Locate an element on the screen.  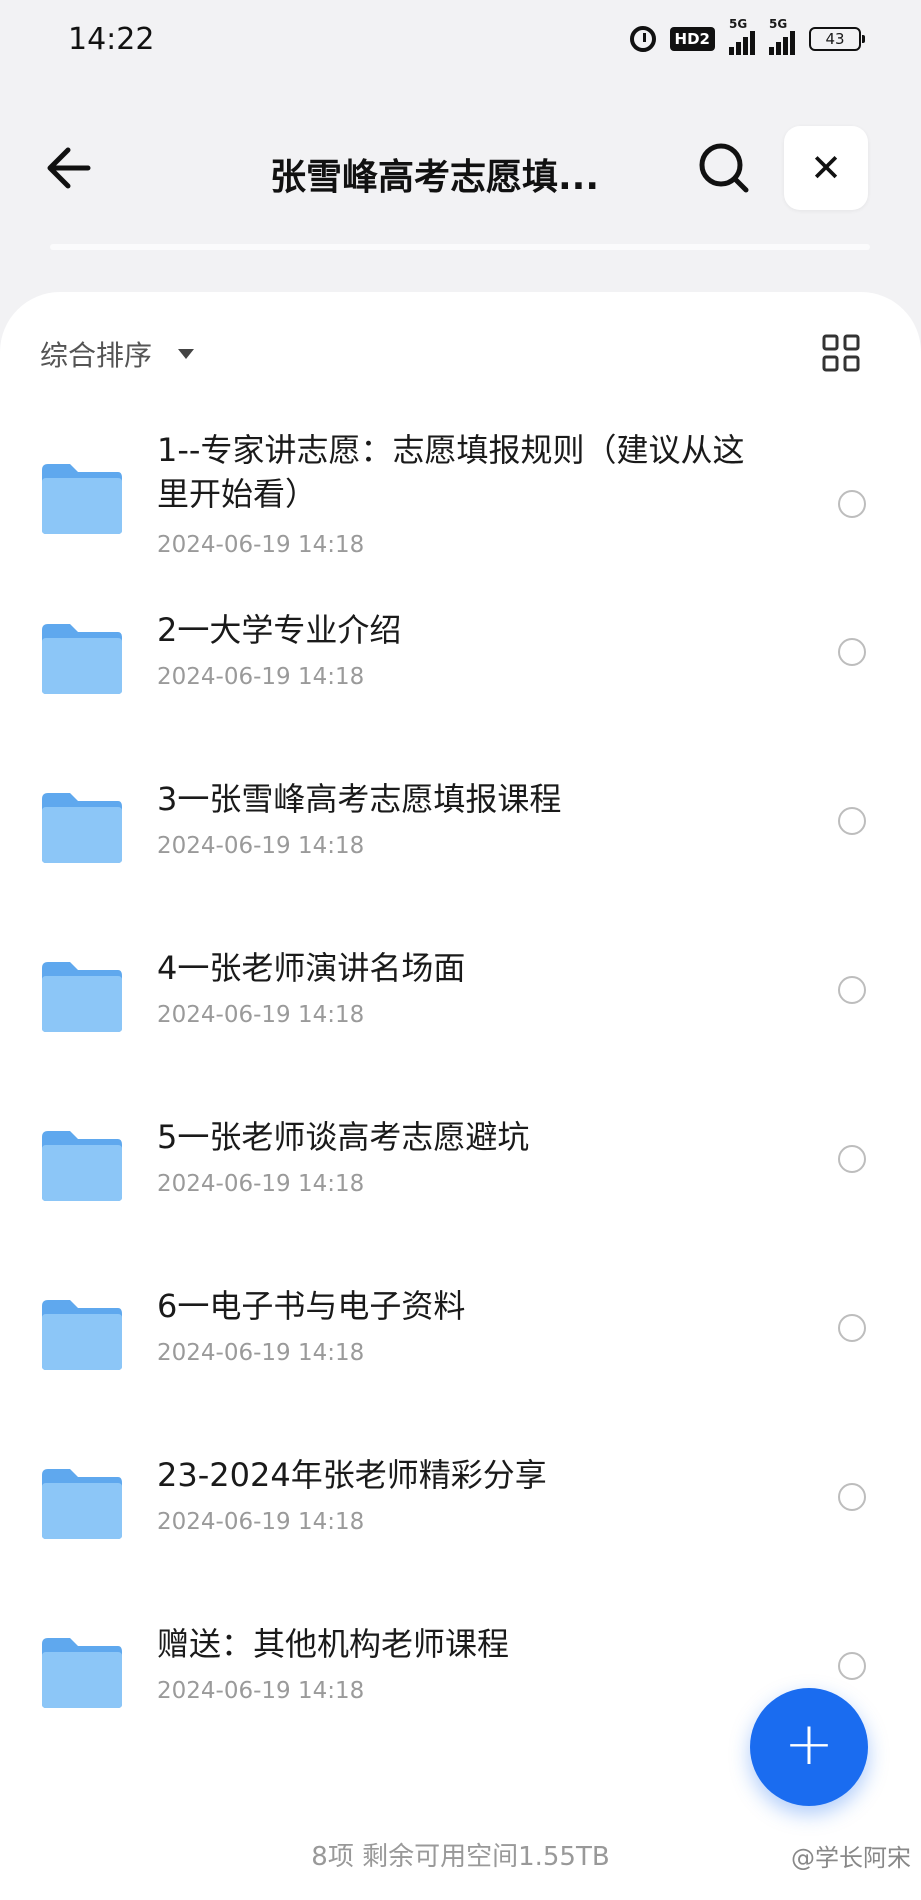
file-name: 3一张雪峰高考志愿填报课程 is located at coordinates (359, 799).